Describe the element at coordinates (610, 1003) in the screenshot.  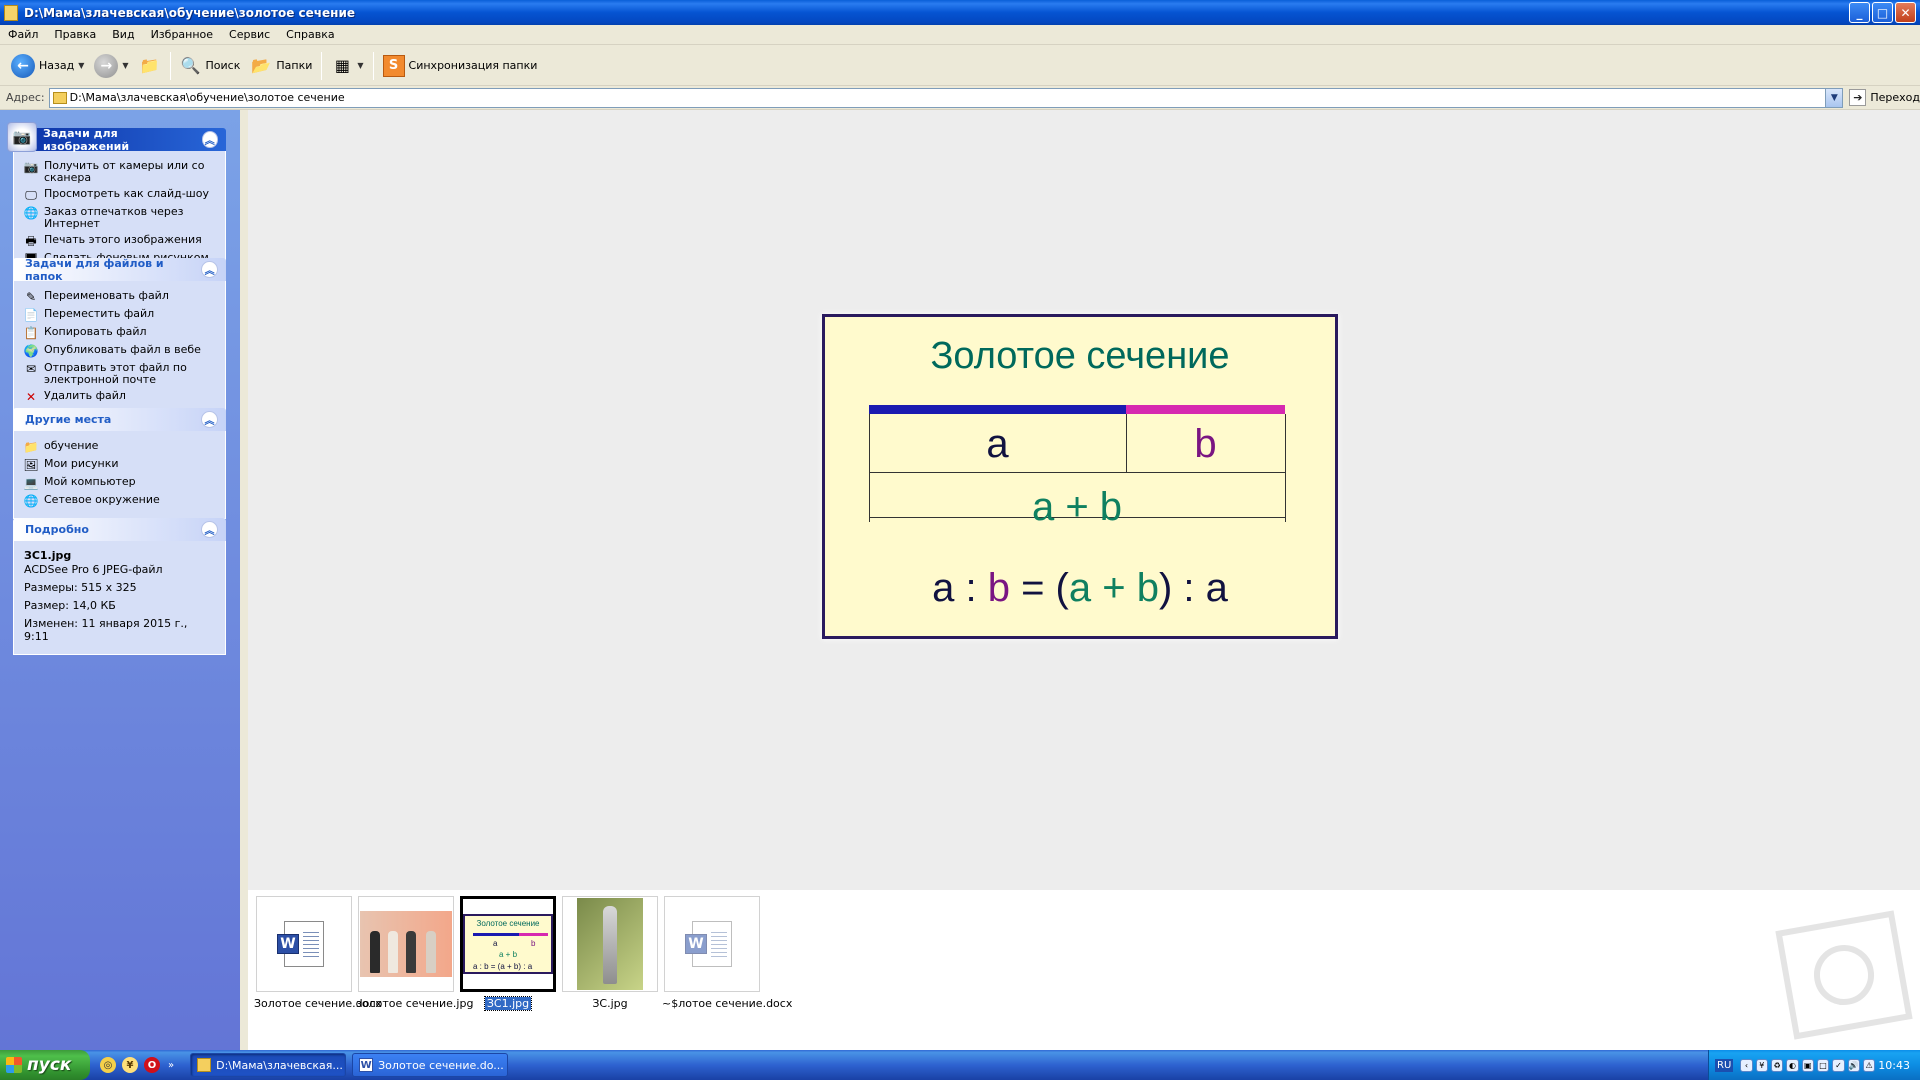
I see `thumbnail-label: ЗС.jpg` at that location.